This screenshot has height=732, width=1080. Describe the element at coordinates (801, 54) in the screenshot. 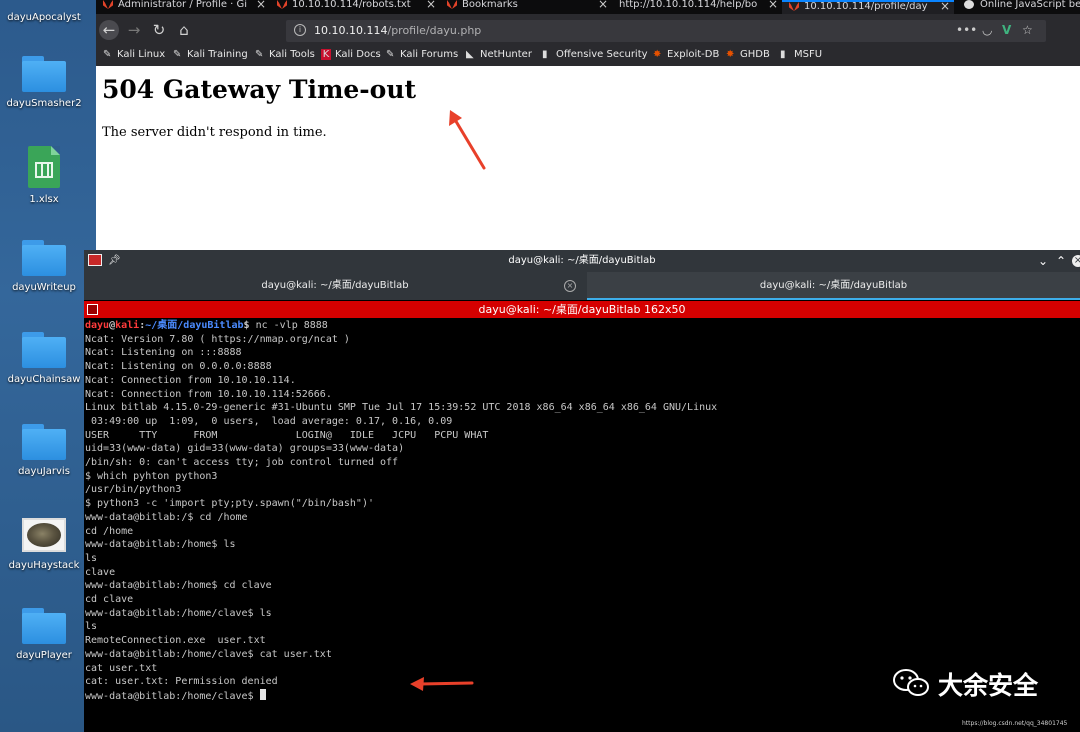

I see `bookmark-msfu: ▮ MSFU` at that location.